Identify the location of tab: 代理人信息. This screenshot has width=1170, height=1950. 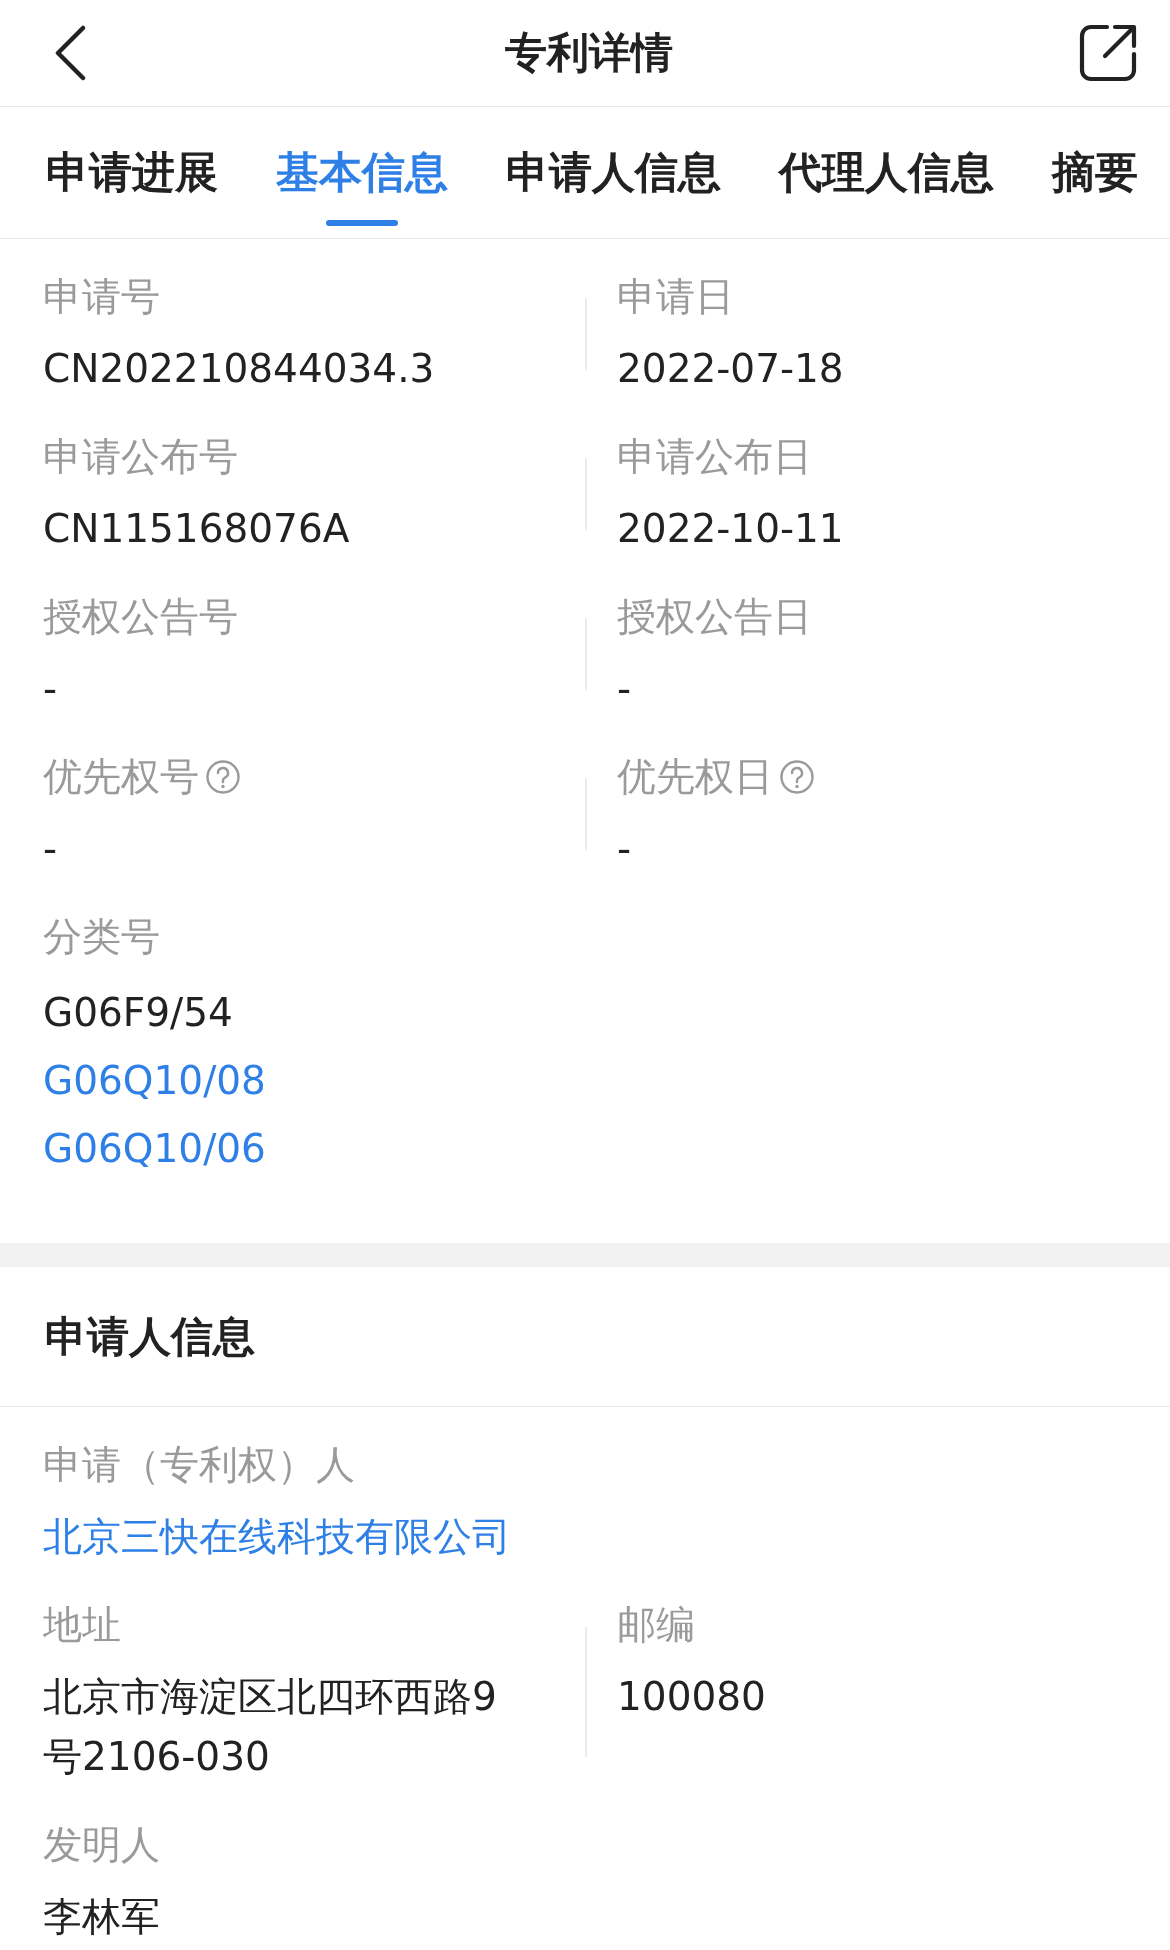
(886, 177).